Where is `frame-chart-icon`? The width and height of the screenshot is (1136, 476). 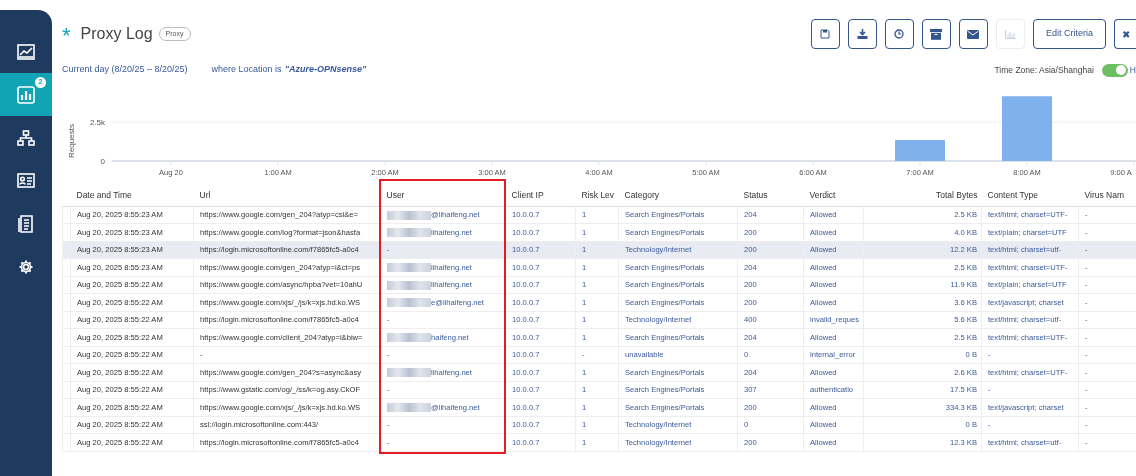
frame-chart-icon is located at coordinates (26, 51).